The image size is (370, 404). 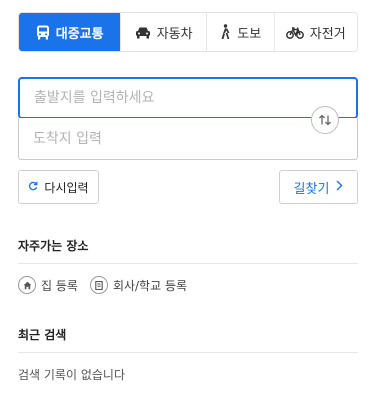 I want to click on transport-mode-tabs: 대중교통 자동차 도보 자전거, so click(x=188, y=32).